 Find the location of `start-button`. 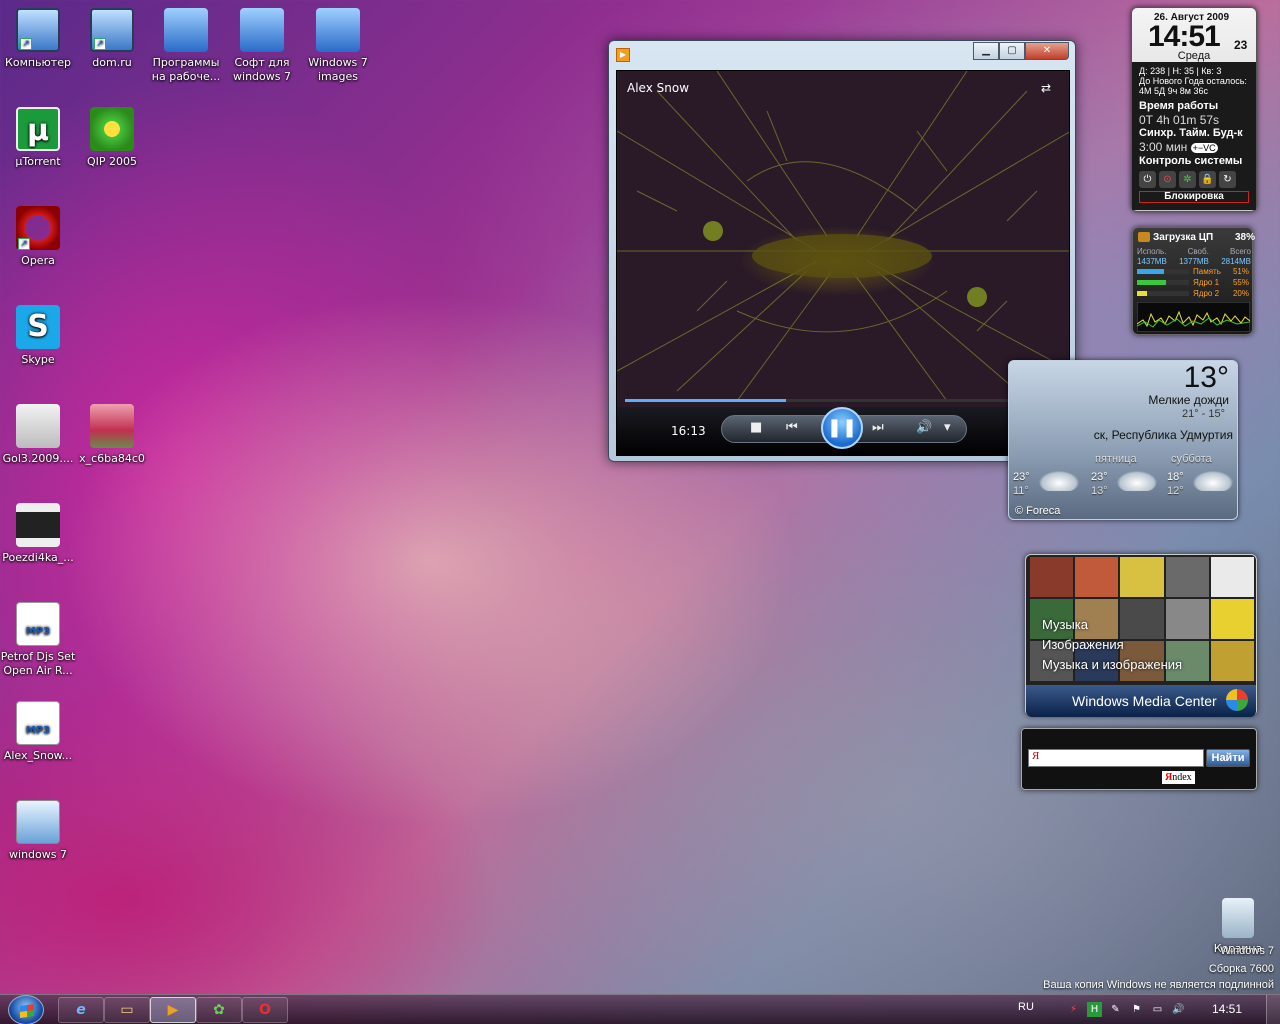

start-button is located at coordinates (26, 1009).